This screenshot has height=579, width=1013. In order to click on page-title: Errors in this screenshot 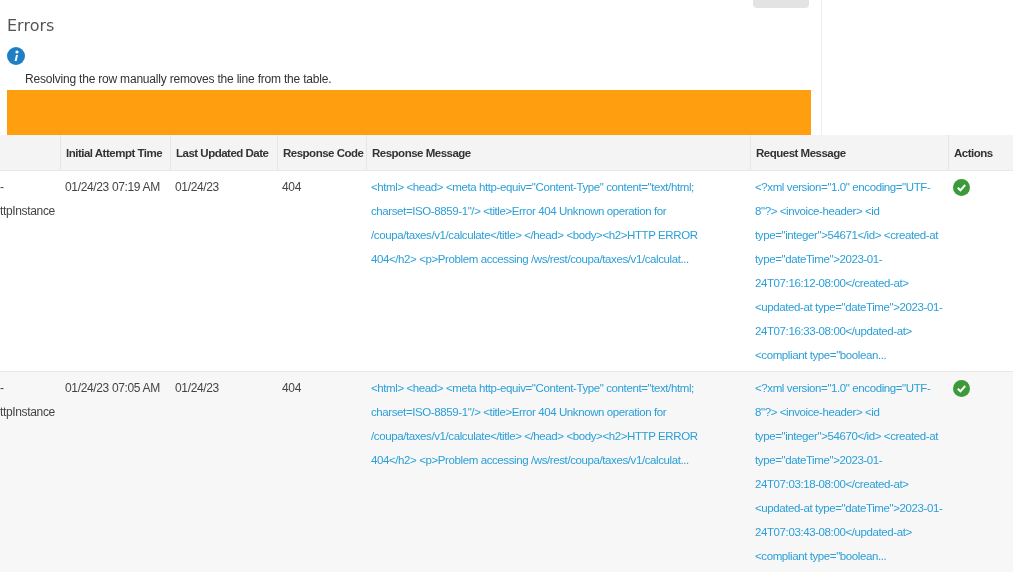, I will do `click(31, 25)`.